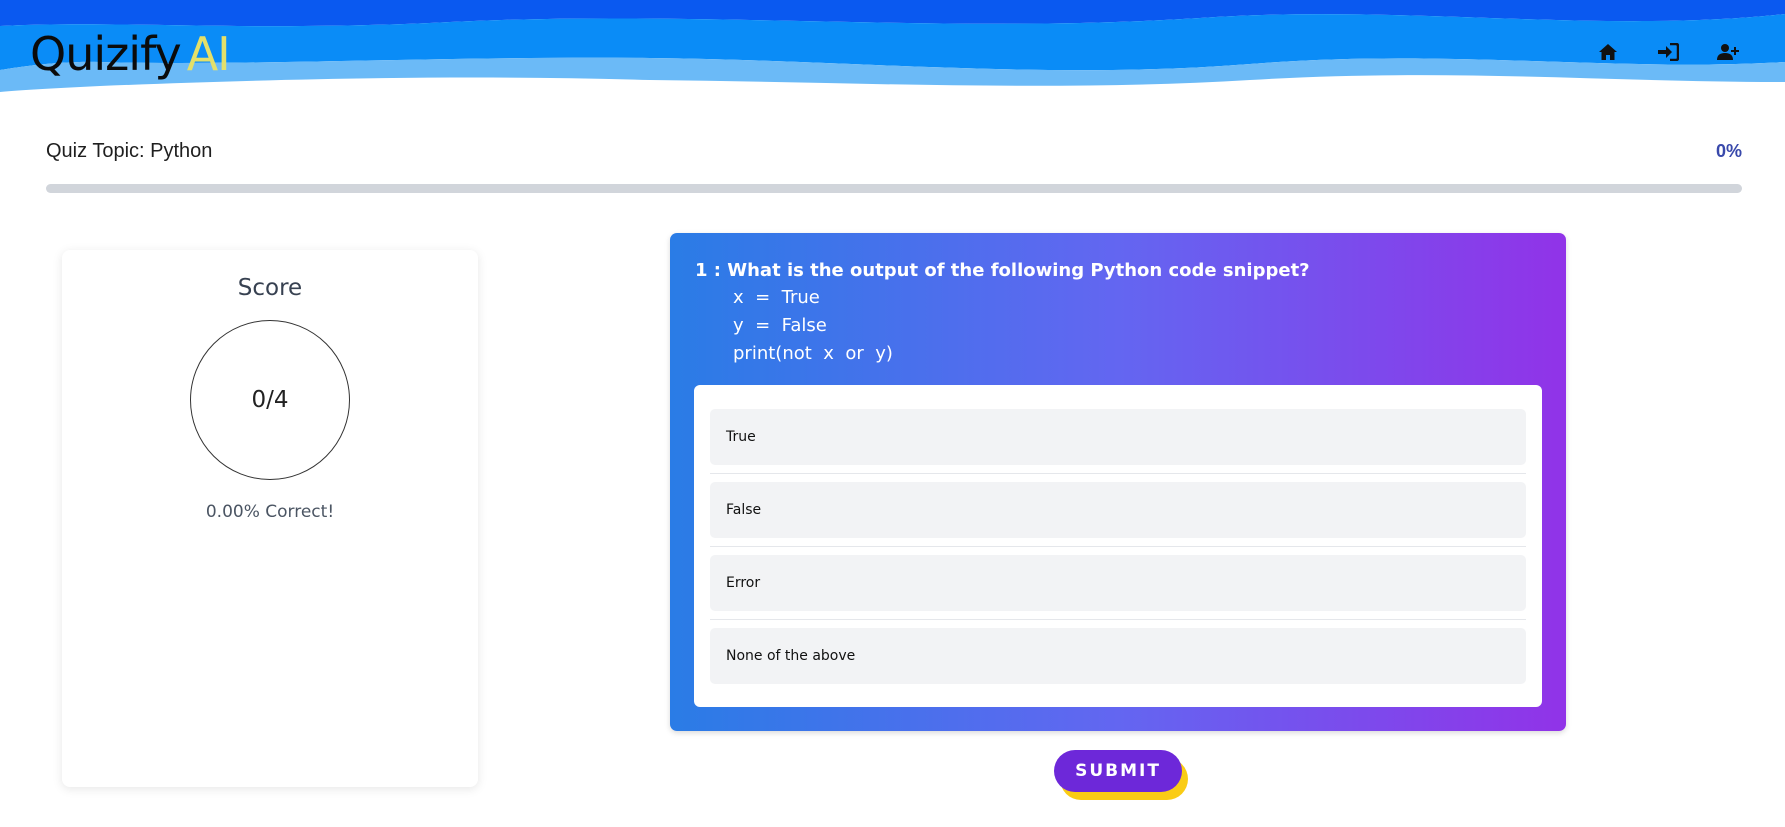 This screenshot has width=1785, height=827. I want to click on answer-option: True, so click(1118, 437).